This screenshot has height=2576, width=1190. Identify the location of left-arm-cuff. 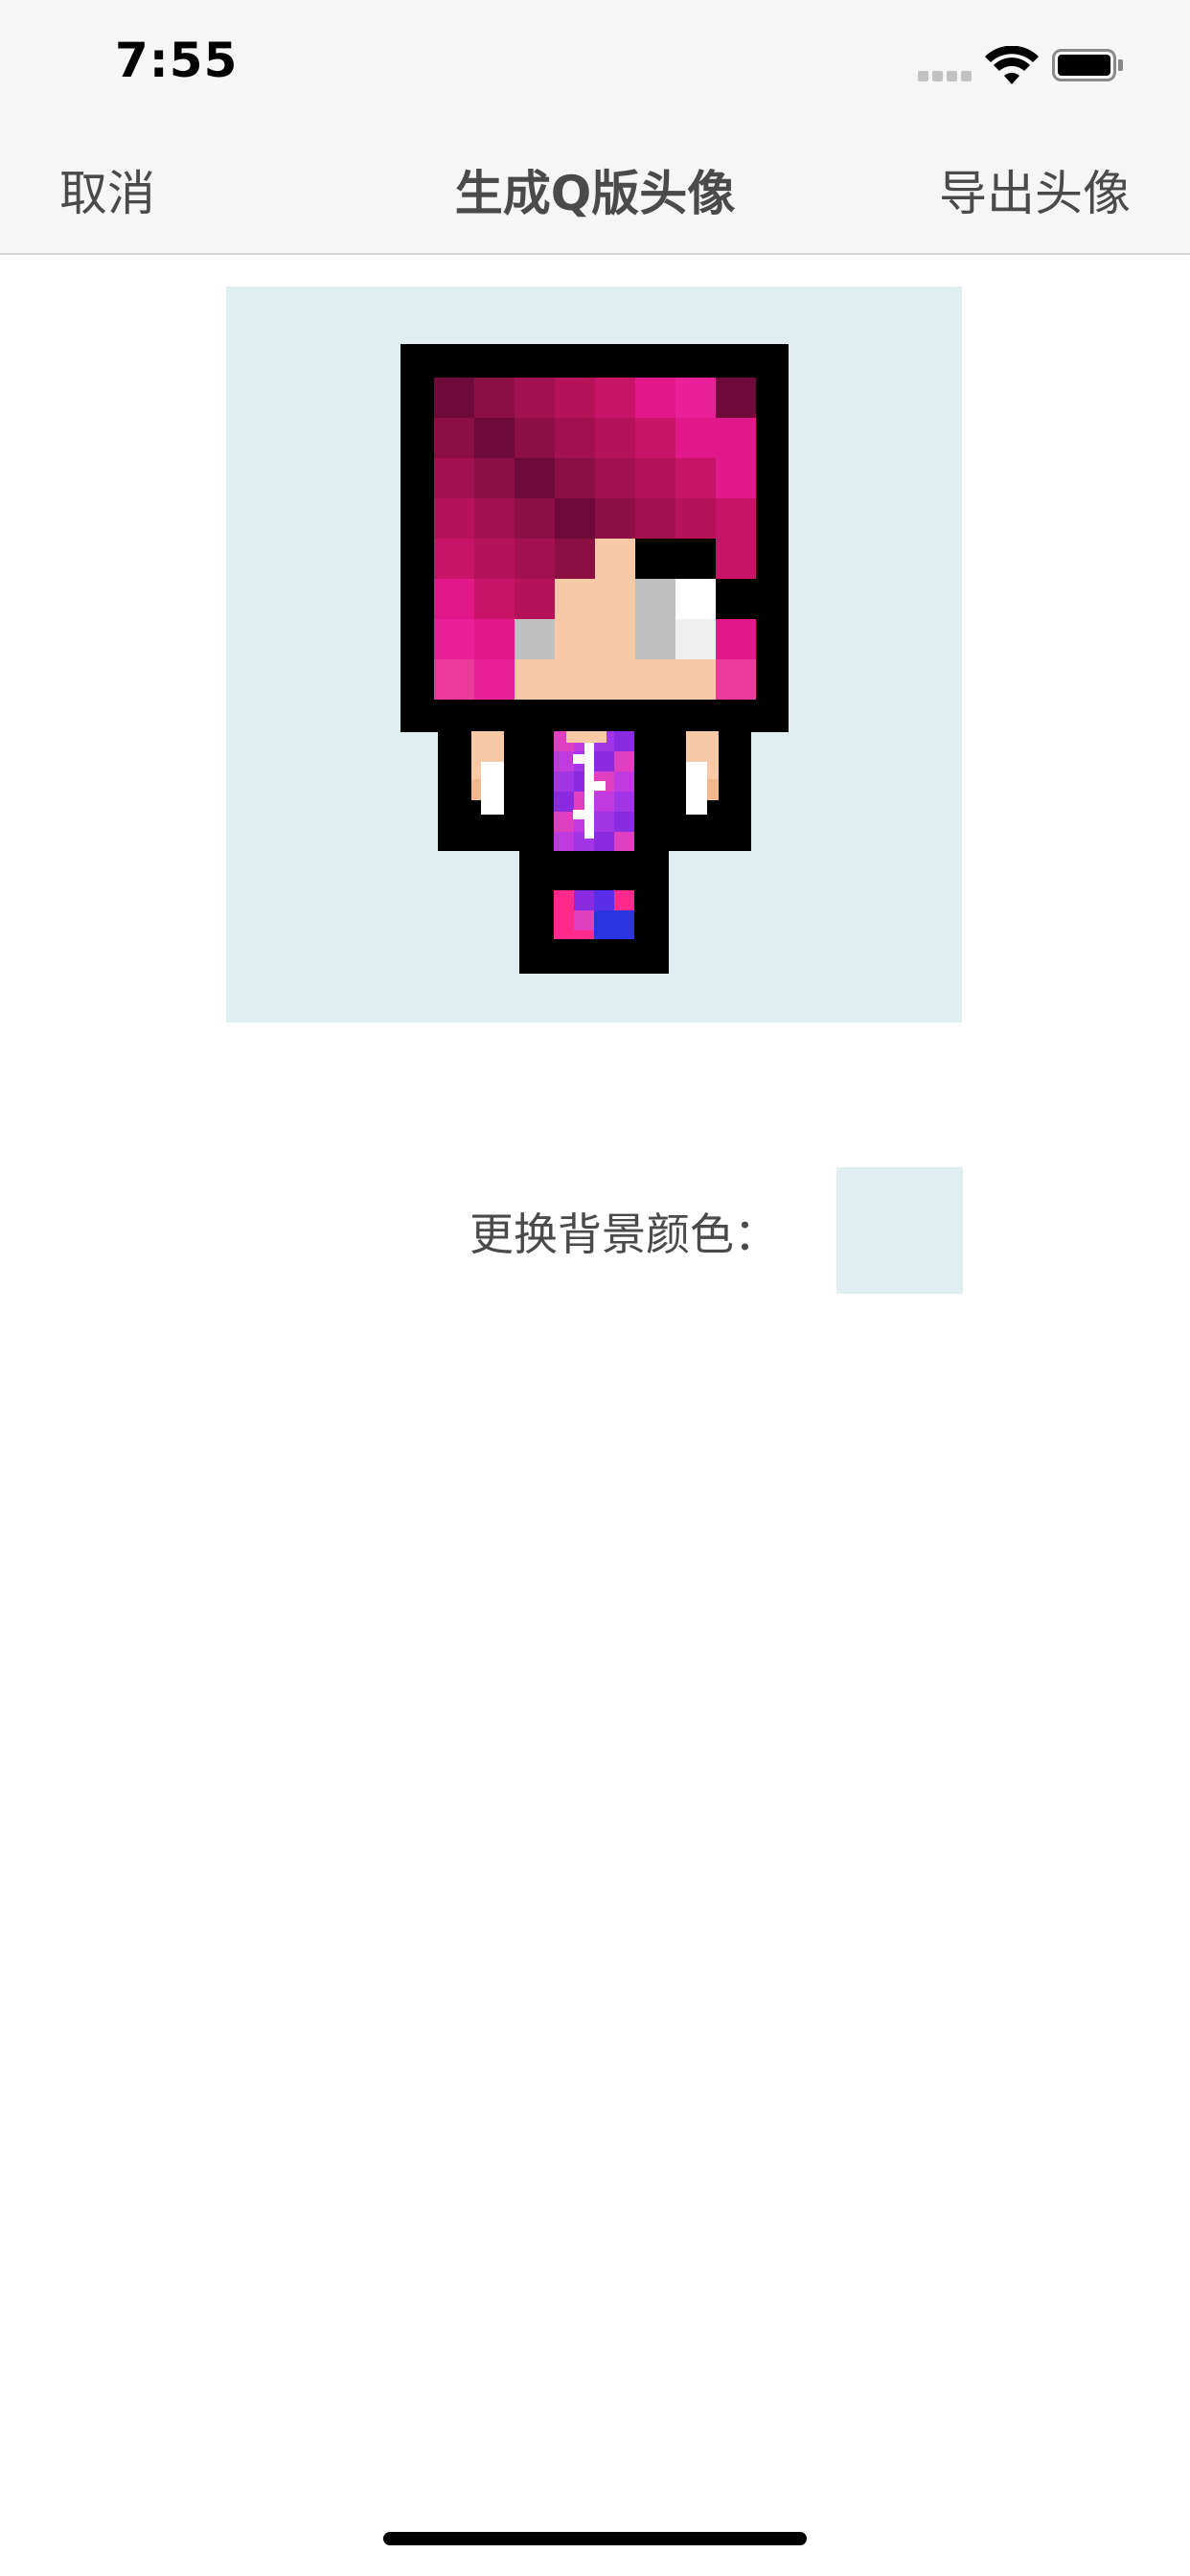
(493, 788).